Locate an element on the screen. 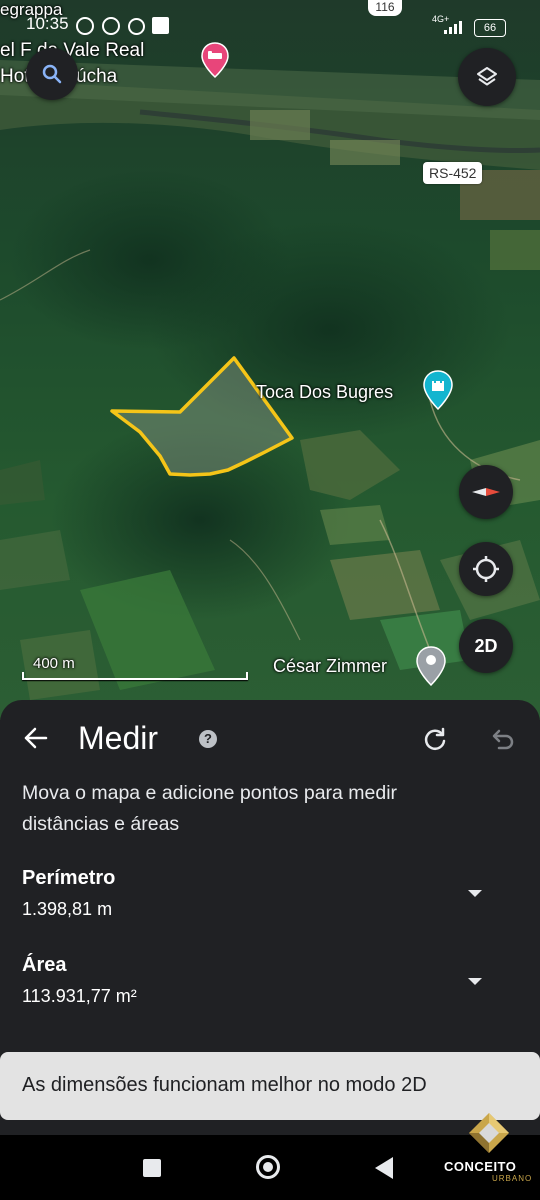  undo-button is located at coordinates (502, 739).